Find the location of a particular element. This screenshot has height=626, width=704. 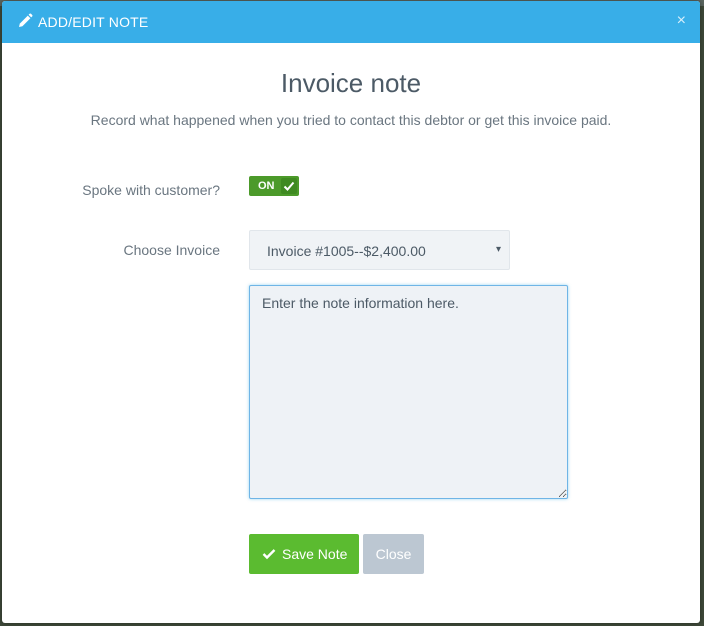

chevron-down-icon: ▾ is located at coordinates (498, 249).